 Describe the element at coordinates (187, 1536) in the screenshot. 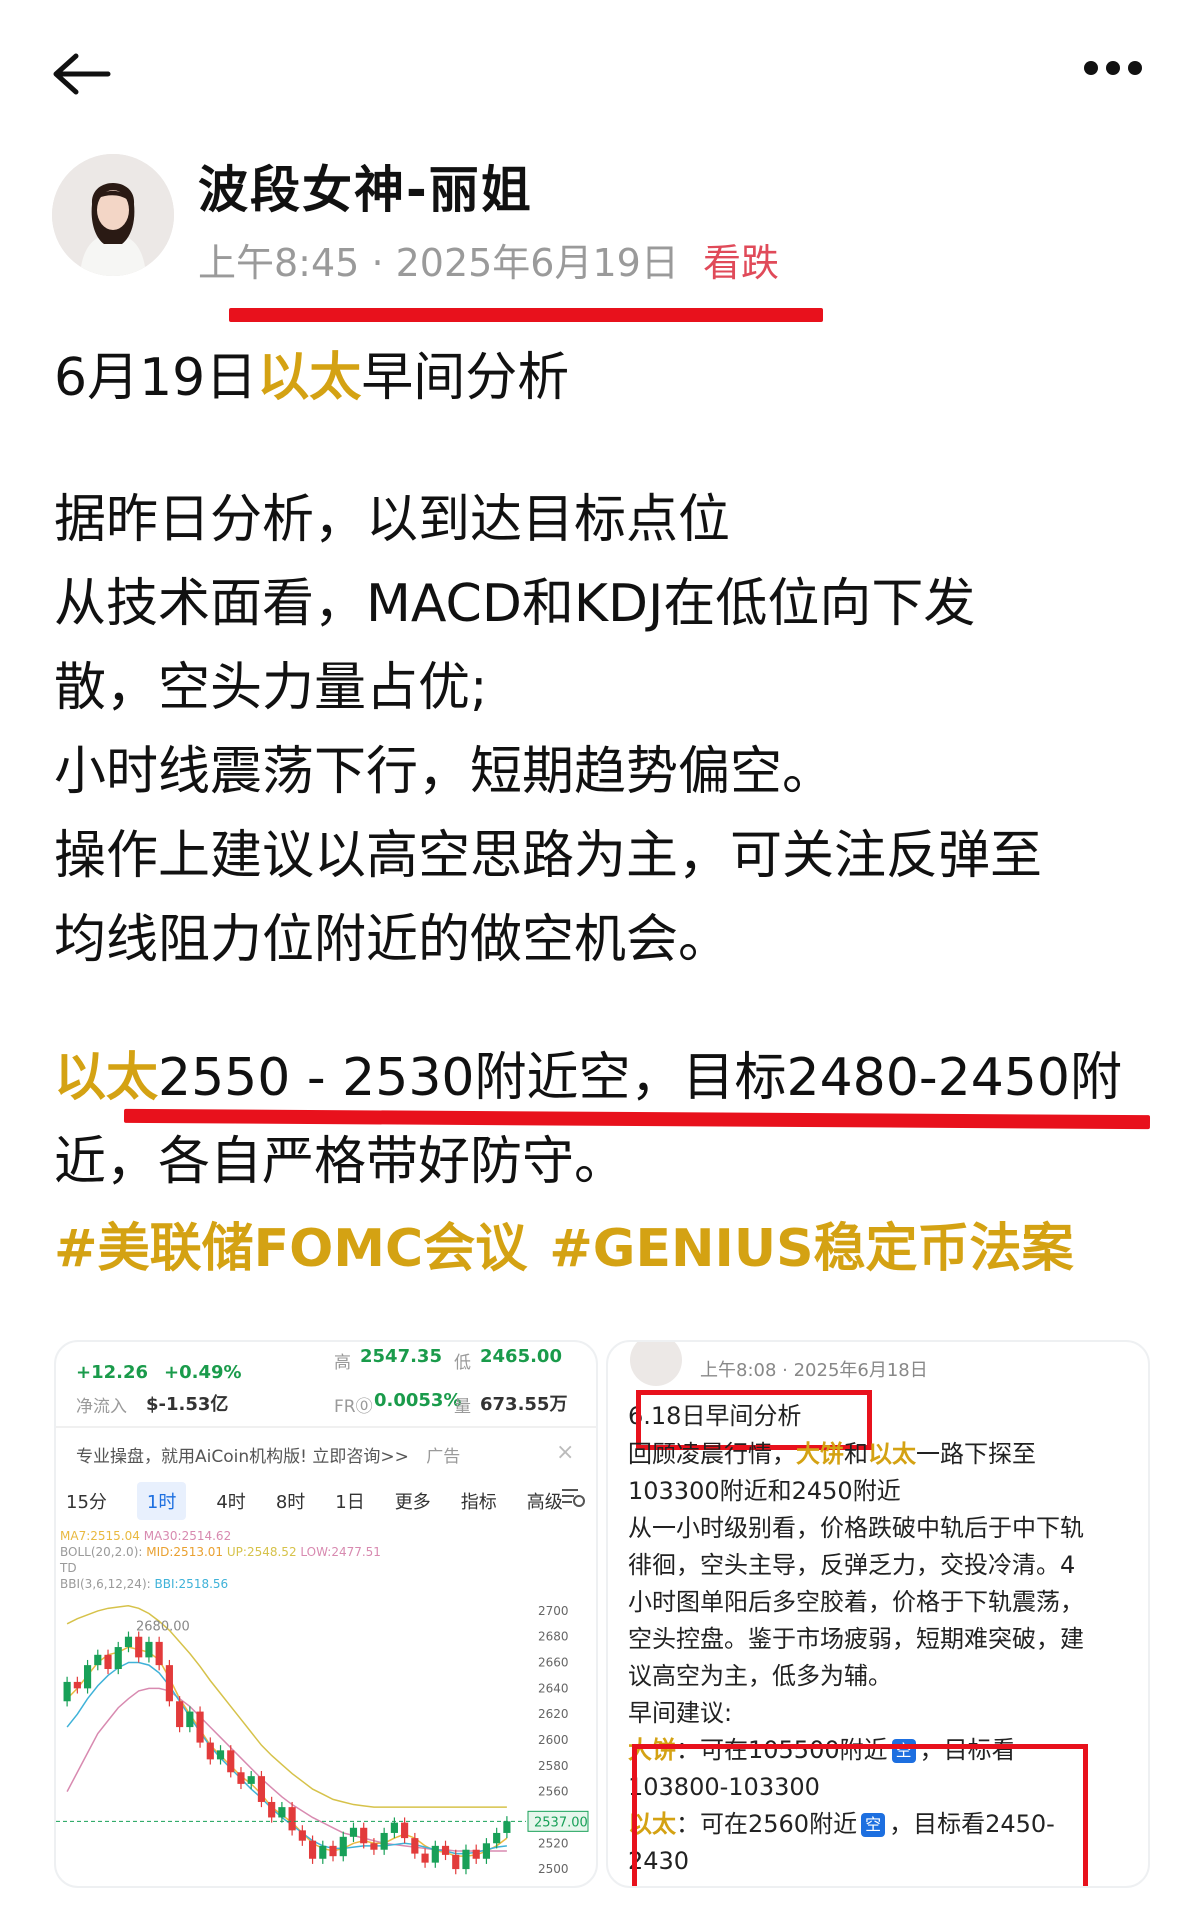

I see `ma30-label: MA30:2514.62` at that location.